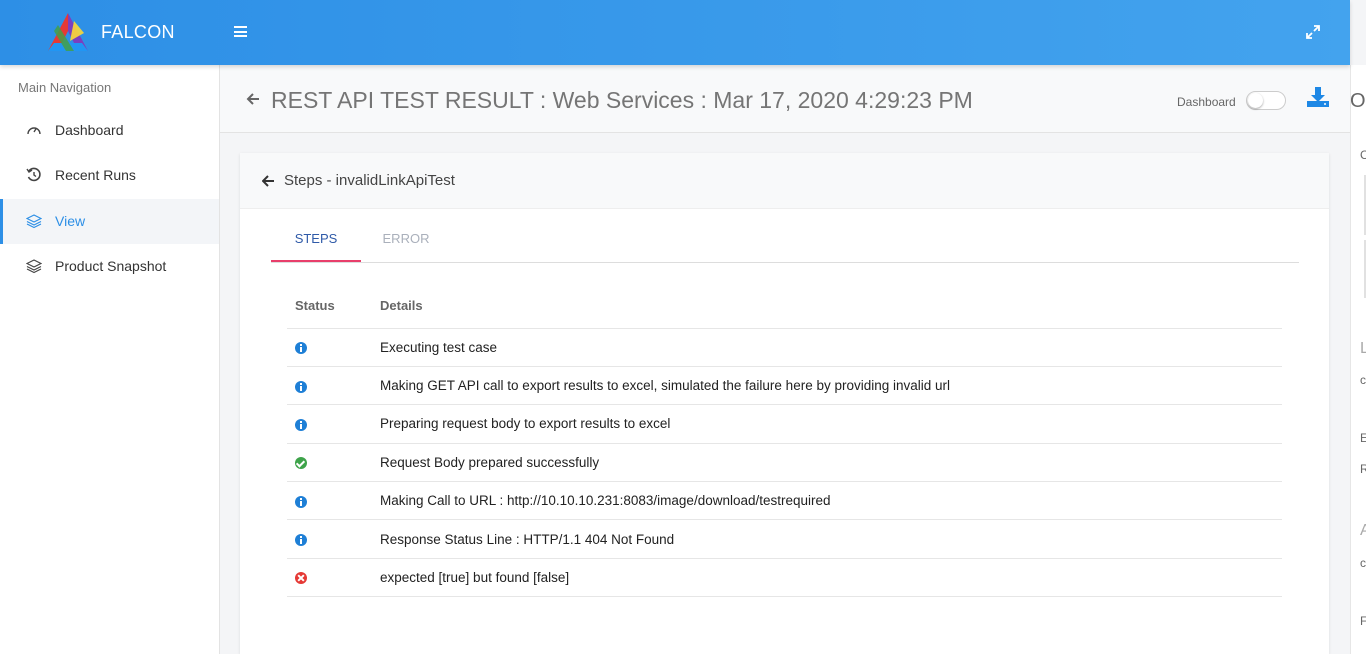 The width and height of the screenshot is (1366, 654). What do you see at coordinates (827, 578) in the screenshot?
I see `details-cell: expected [true] but found [false]` at bounding box center [827, 578].